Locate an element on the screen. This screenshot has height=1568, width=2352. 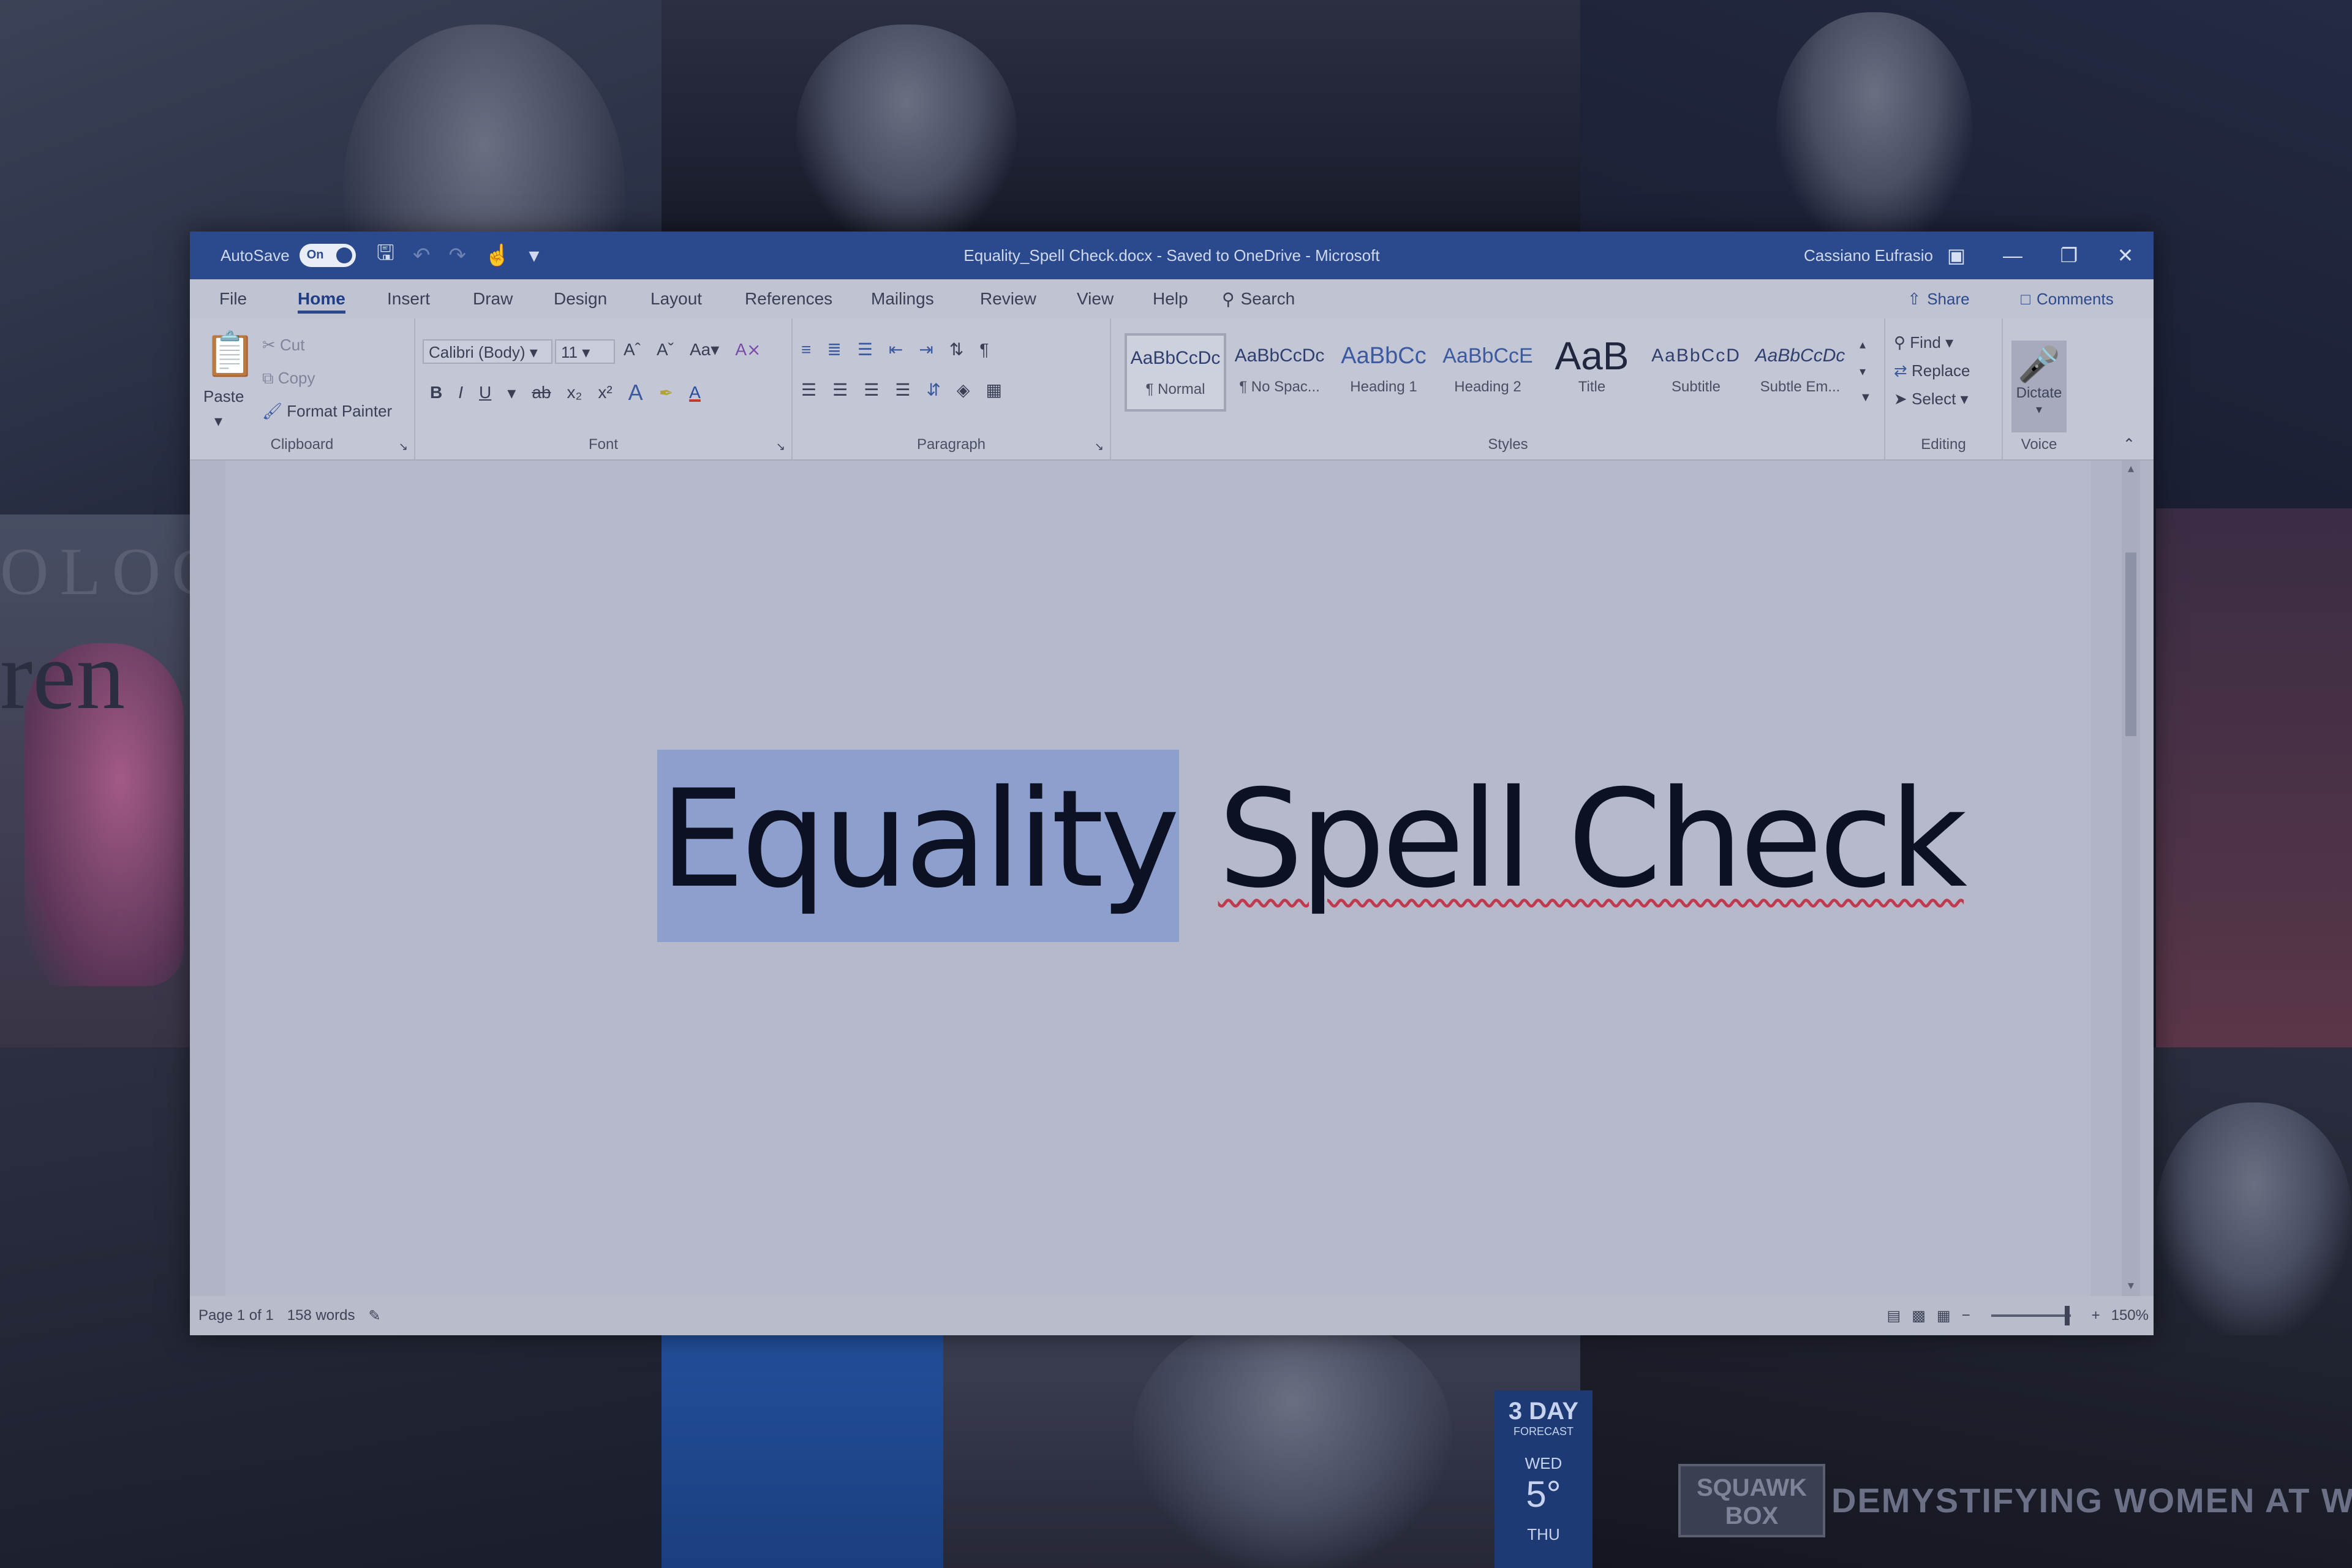
zoom-level: 150% is located at coordinates (2130, 1316).